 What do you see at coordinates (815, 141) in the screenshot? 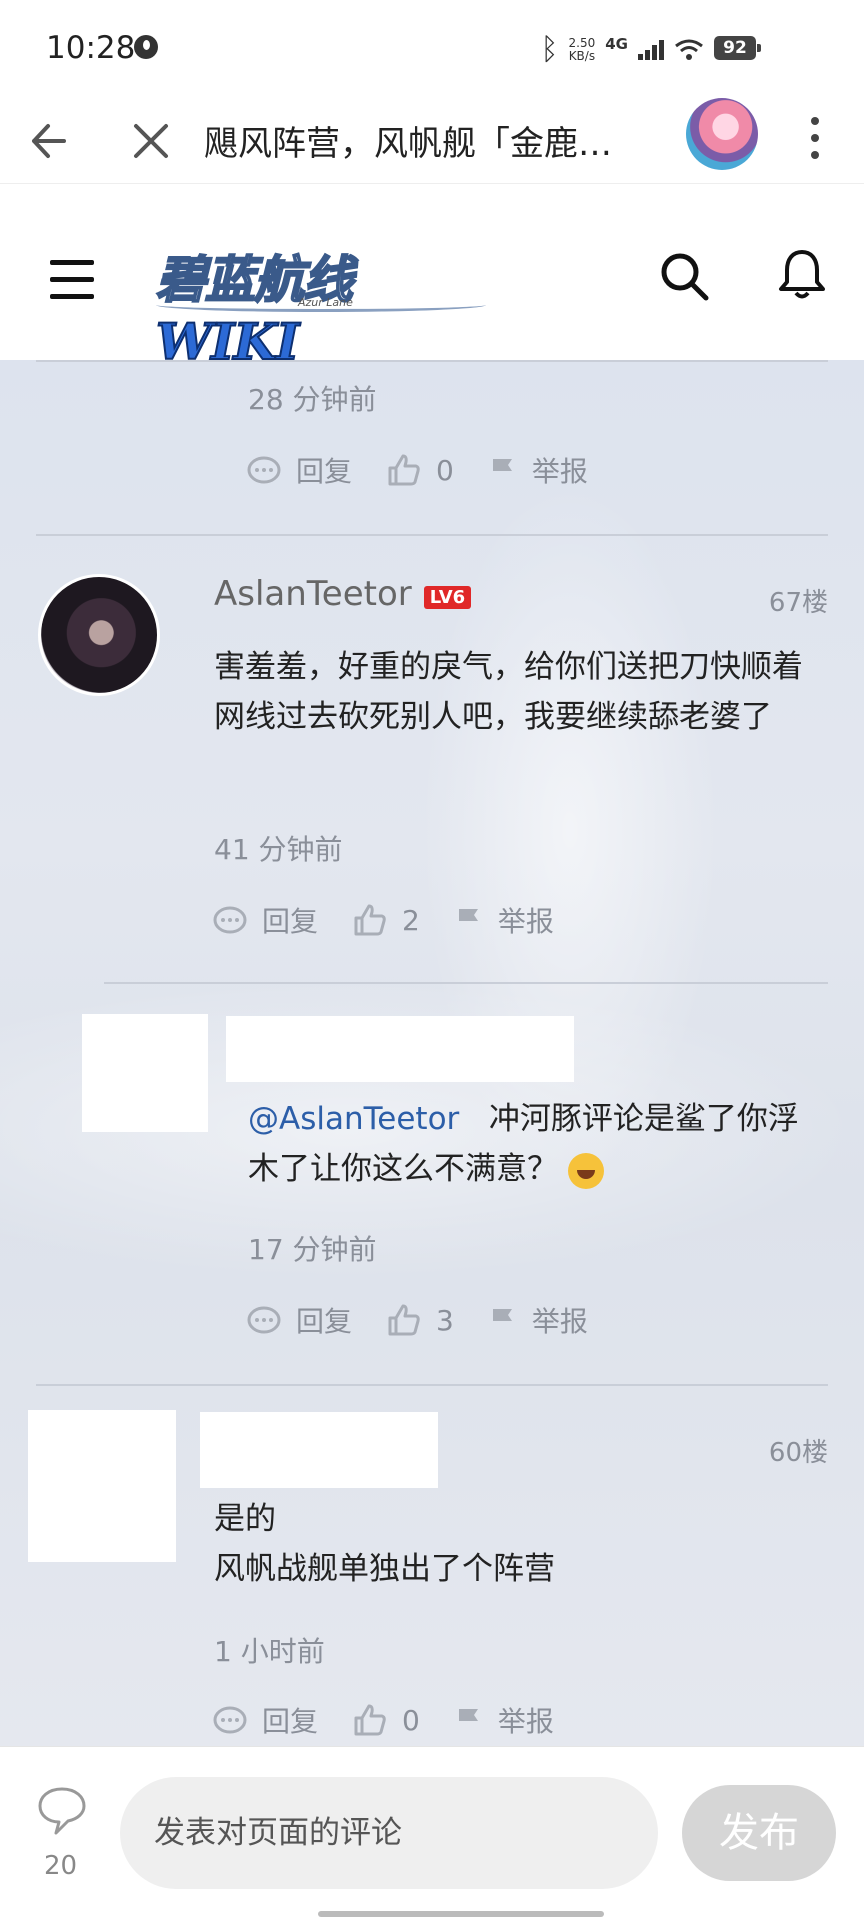
I see `more-menu-icon` at bounding box center [815, 141].